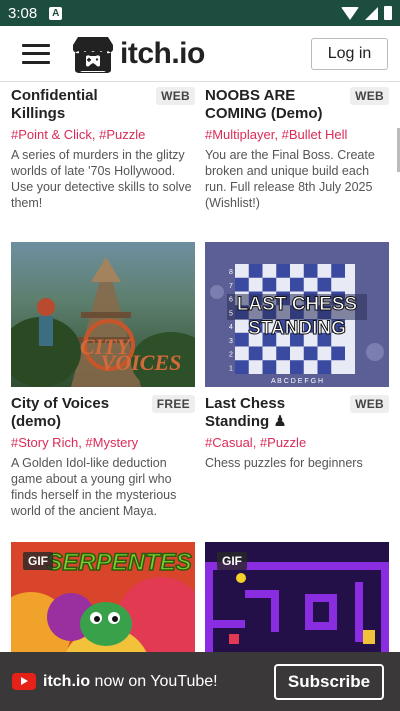 This screenshot has height=711, width=400. Describe the element at coordinates (297, 135) in the screenshot. I see `game-tags: #Multiplayer, #Bullet Hell` at that location.